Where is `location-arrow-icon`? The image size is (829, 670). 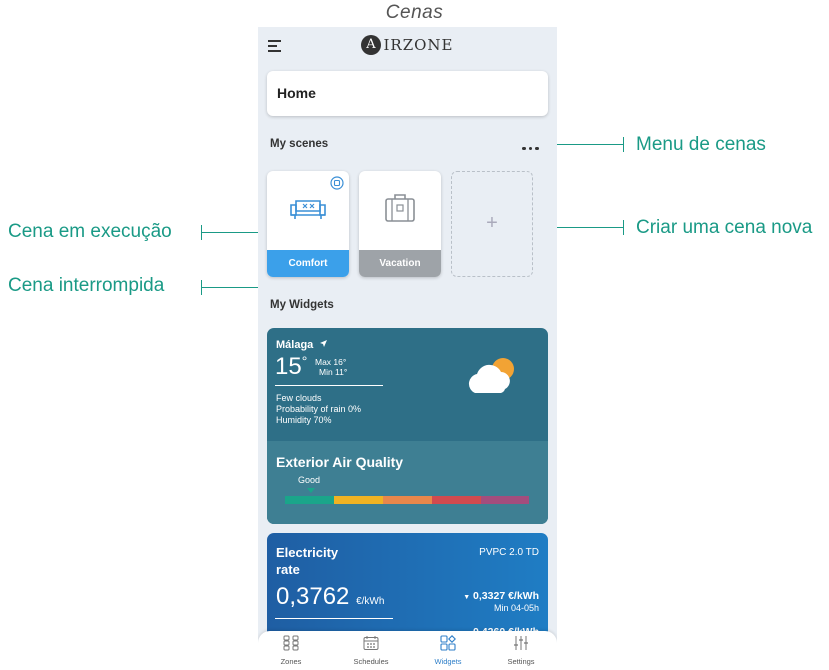
location-arrow-icon is located at coordinates (324, 343).